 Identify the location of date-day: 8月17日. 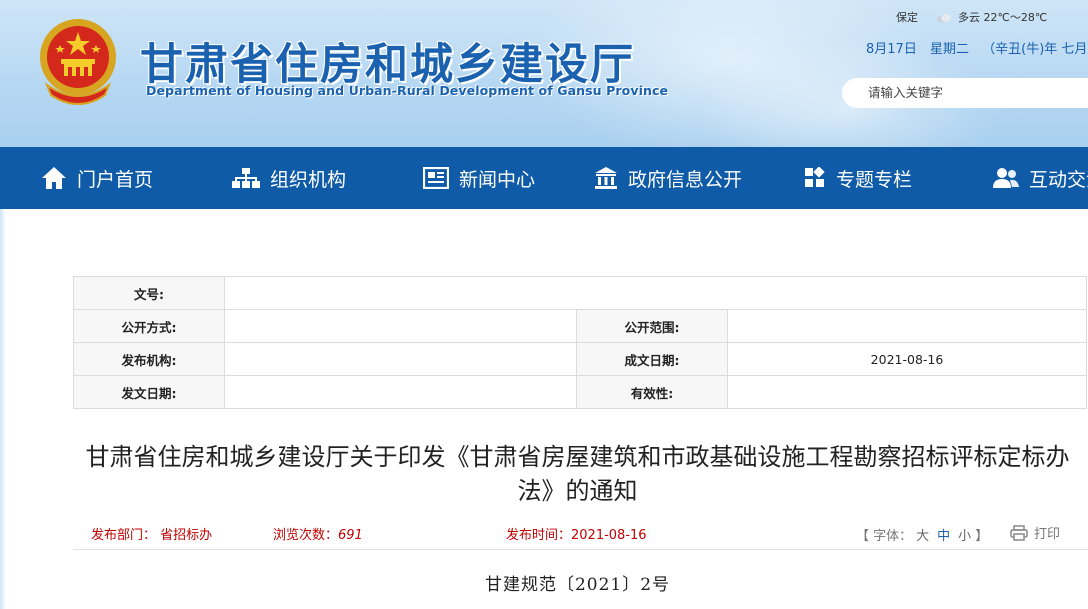
(891, 49).